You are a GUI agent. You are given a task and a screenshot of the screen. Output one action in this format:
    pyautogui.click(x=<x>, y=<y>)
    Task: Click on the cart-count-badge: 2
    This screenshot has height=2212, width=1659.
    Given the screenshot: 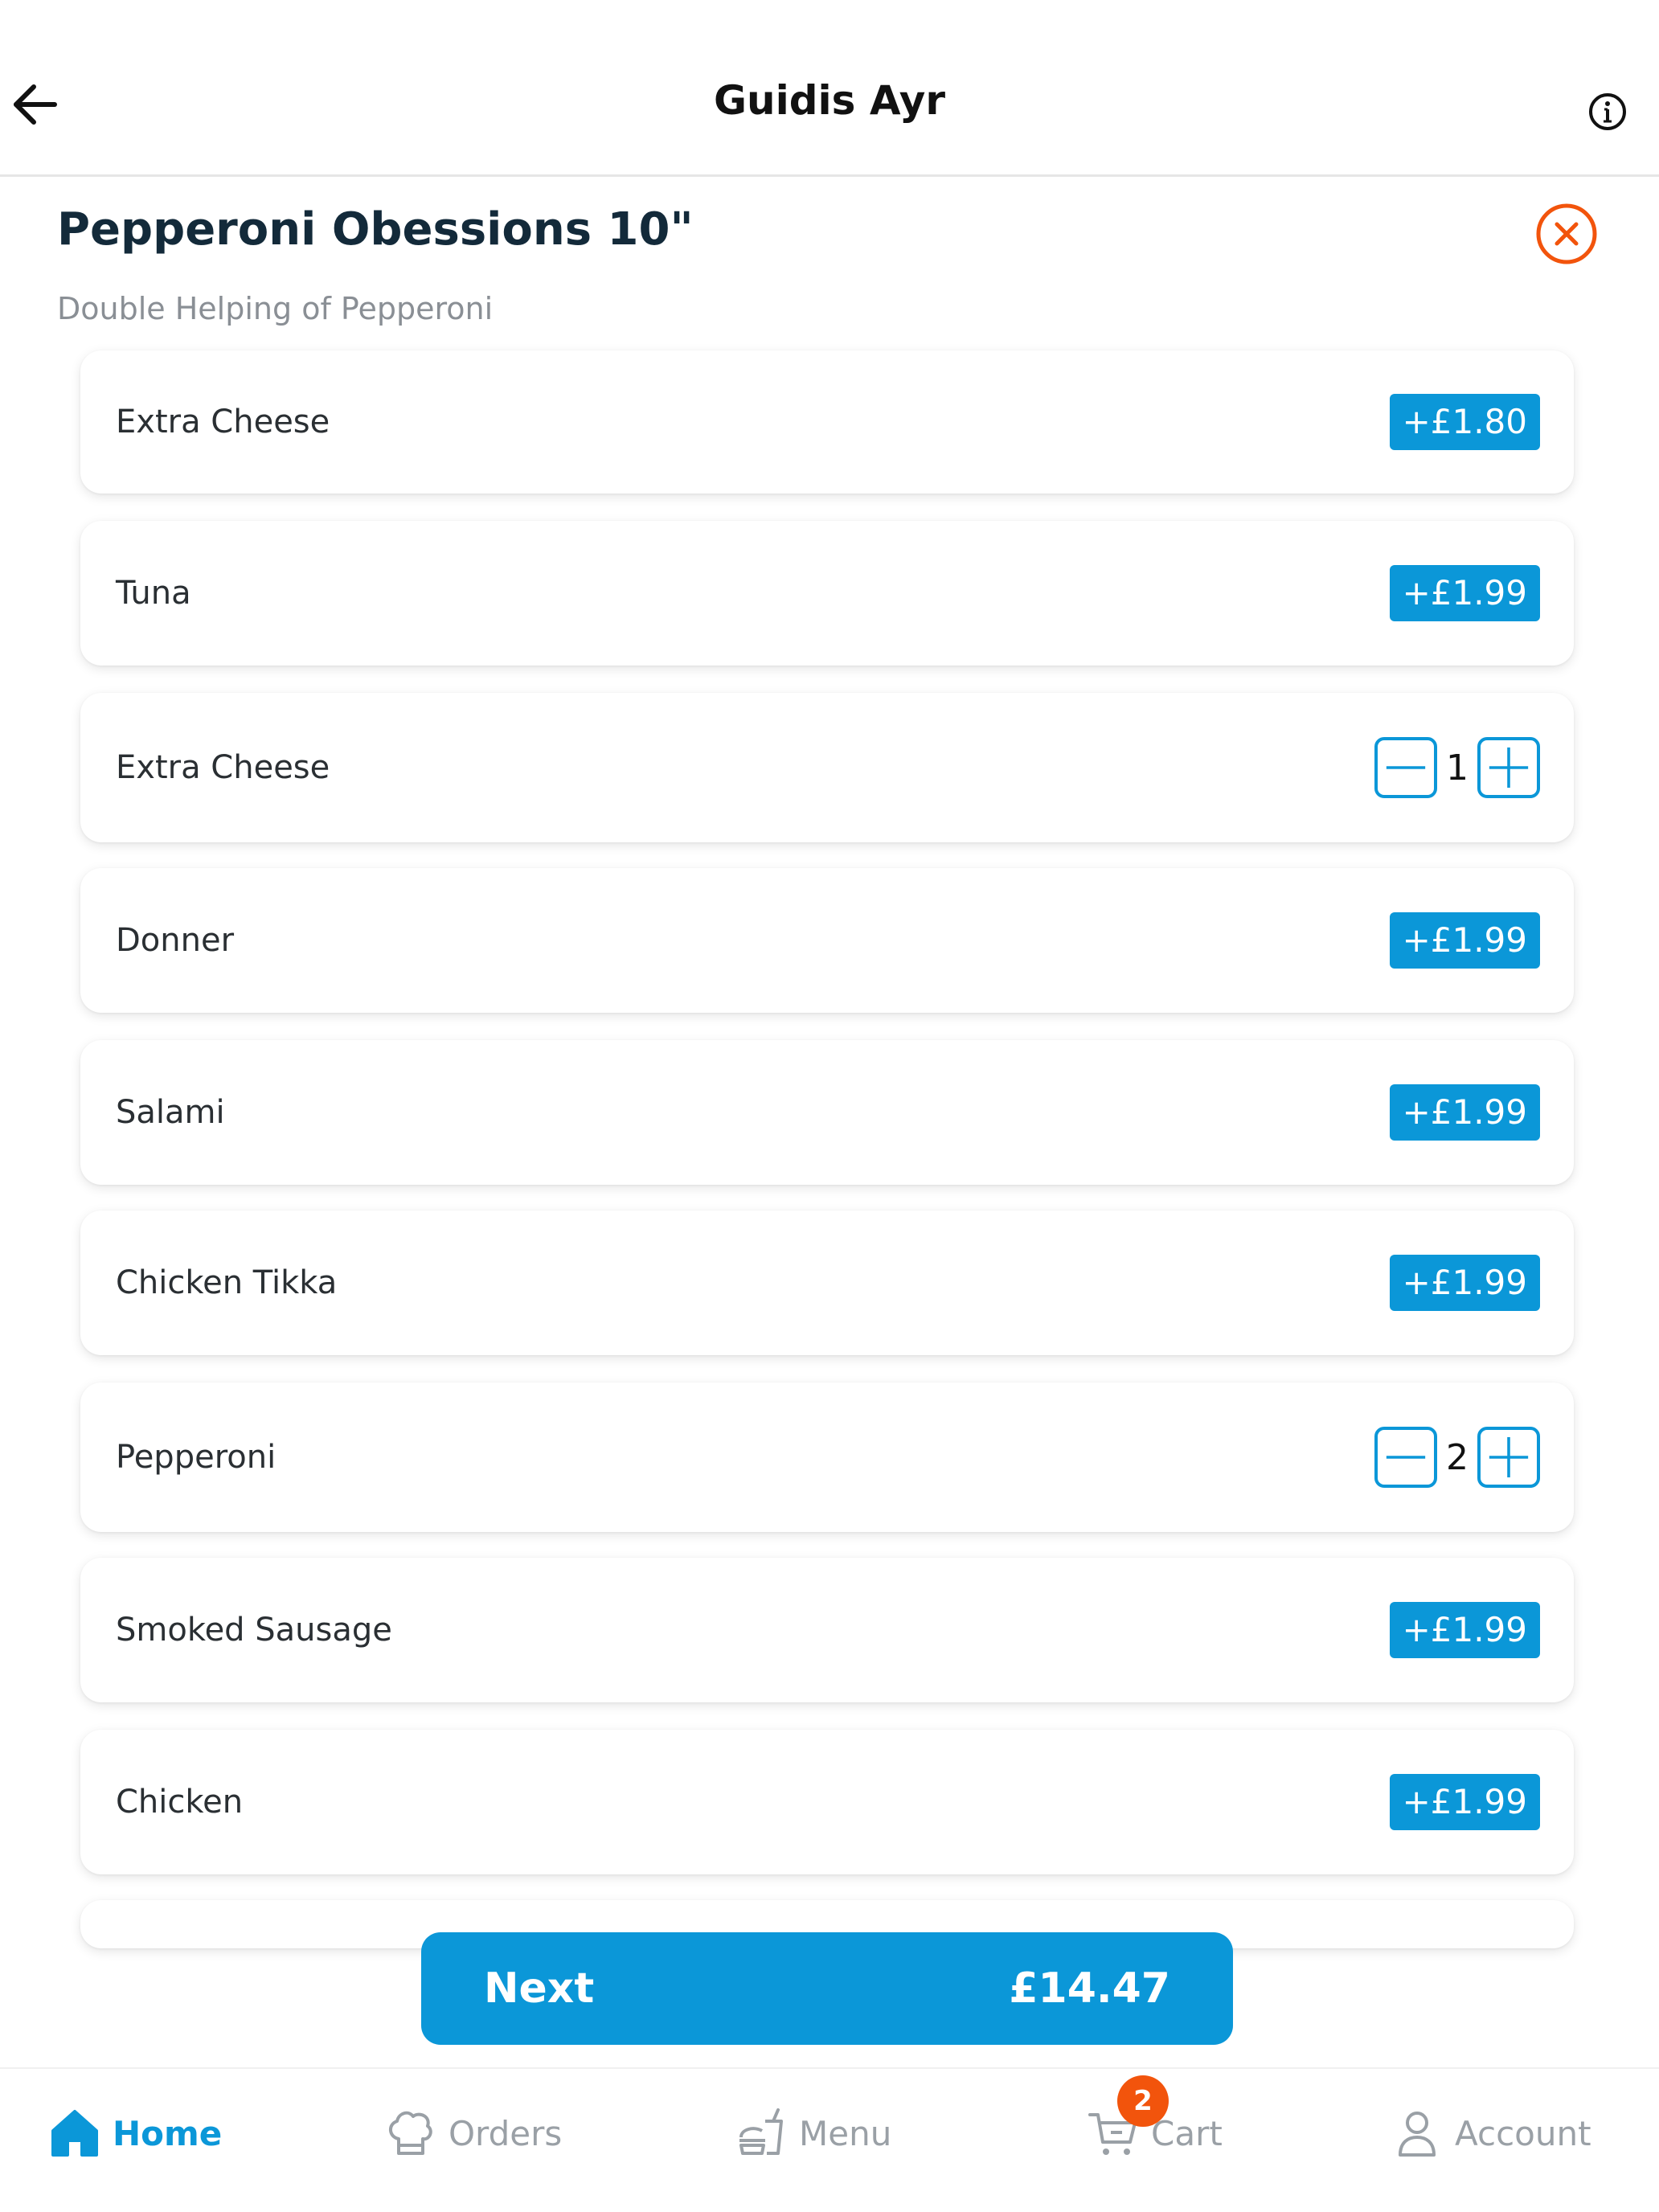 What is the action you would take?
    pyautogui.click(x=1143, y=2101)
    